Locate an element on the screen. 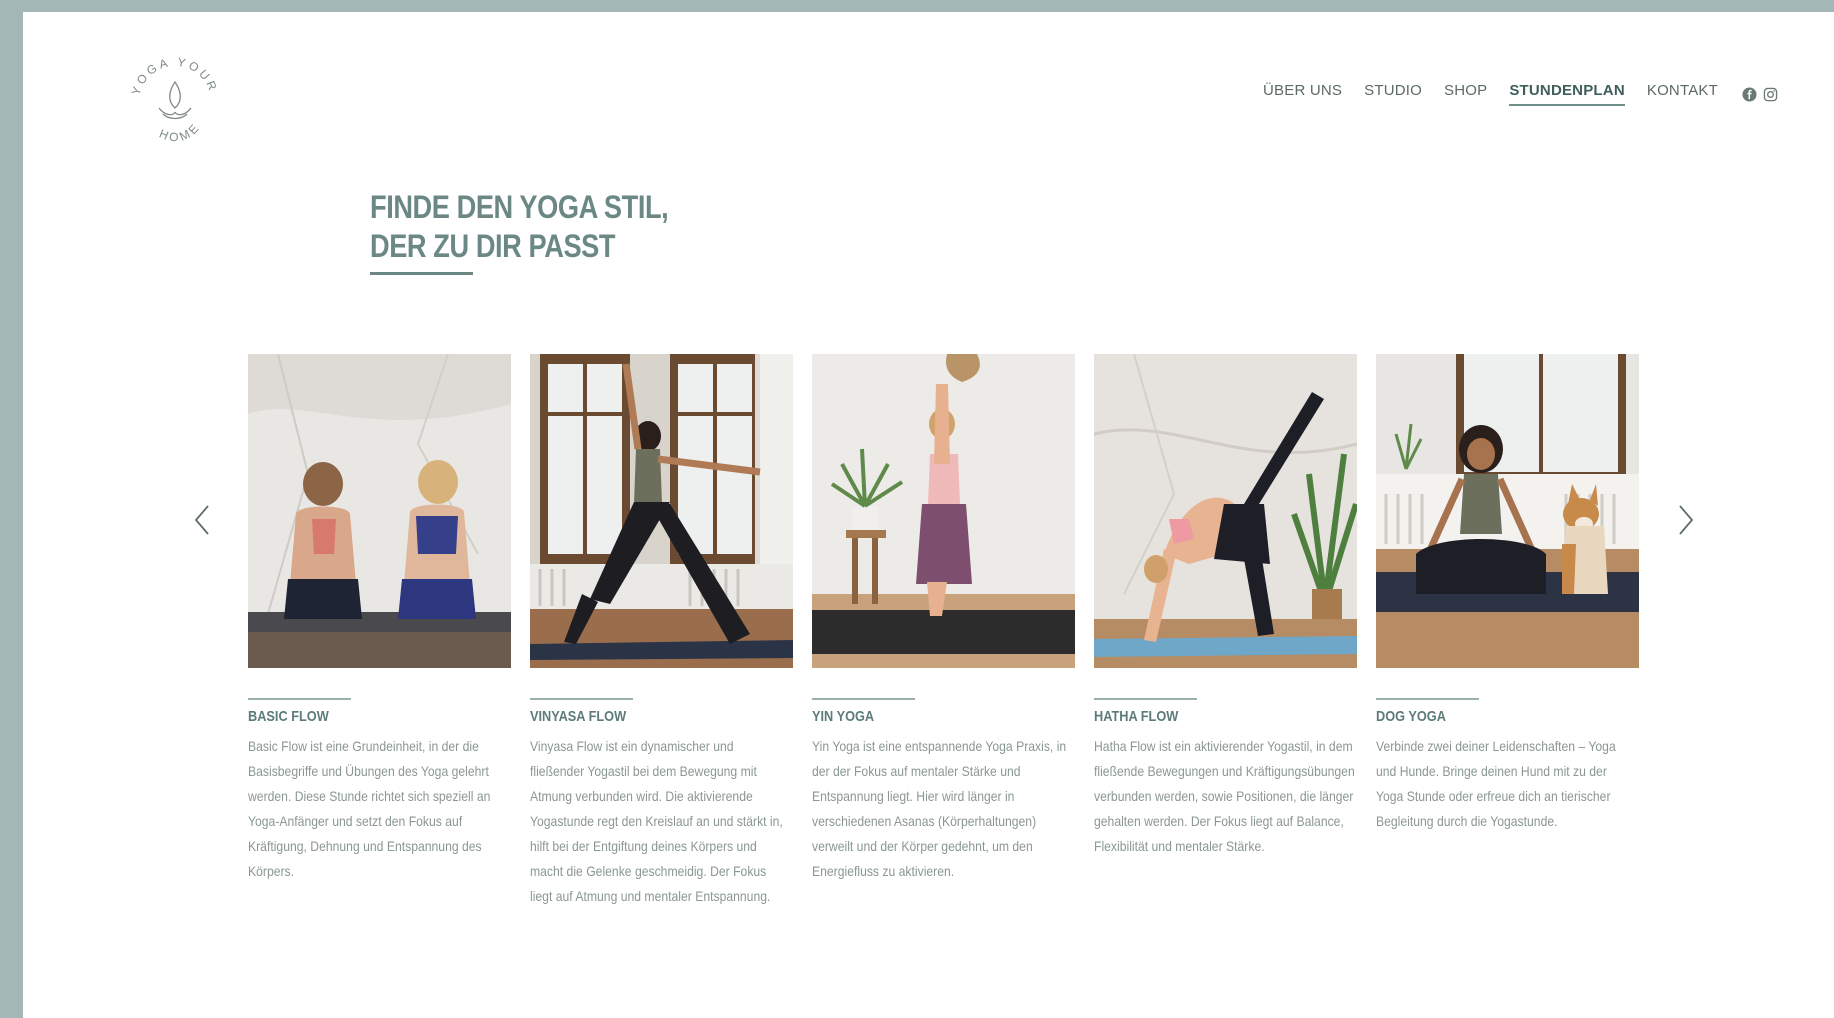 The height and width of the screenshot is (1018, 1834). nav-item-ueber-uns: ÜBER UNS is located at coordinates (1302, 94).